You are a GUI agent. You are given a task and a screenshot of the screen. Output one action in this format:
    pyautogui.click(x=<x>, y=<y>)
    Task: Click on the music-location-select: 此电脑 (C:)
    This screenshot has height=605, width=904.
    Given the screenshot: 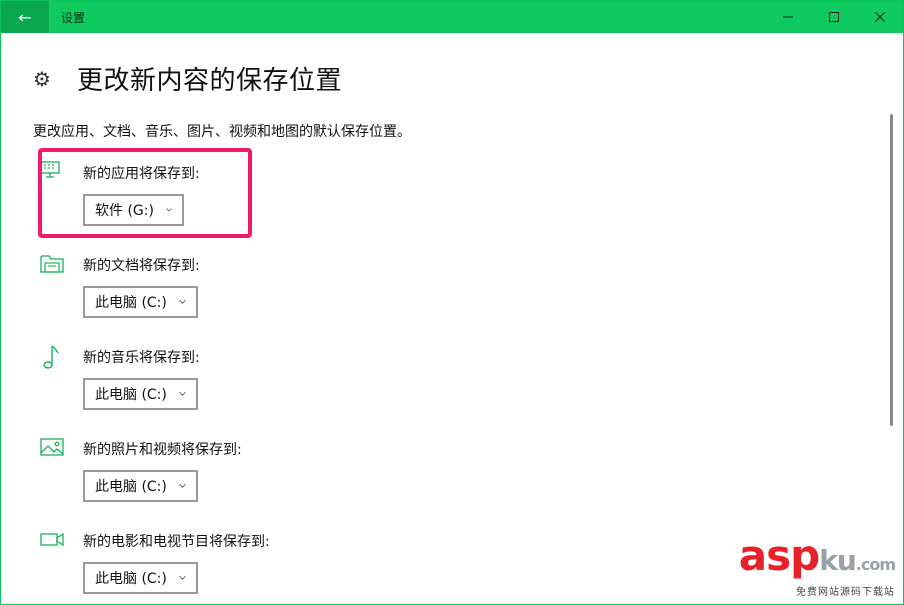 What is the action you would take?
    pyautogui.click(x=140, y=394)
    